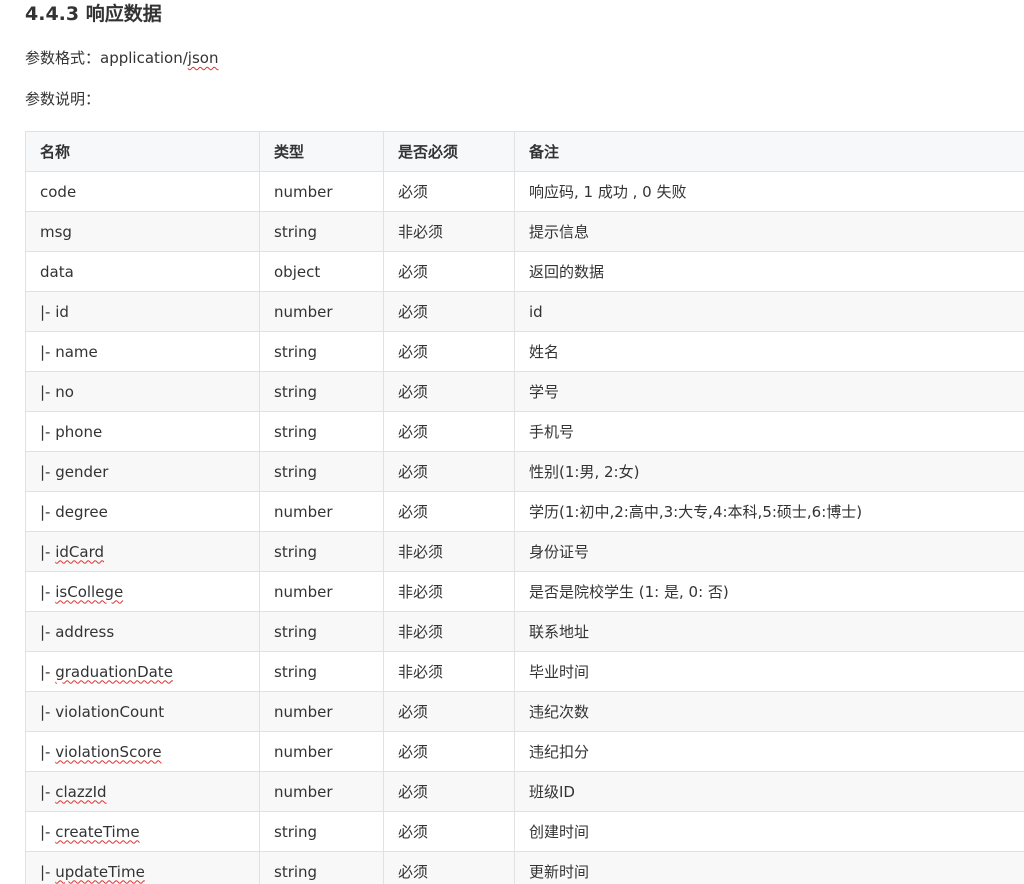 This screenshot has height=884, width=1024. Describe the element at coordinates (142, 671) in the screenshot. I see `cell-name: |- graduationDate` at that location.